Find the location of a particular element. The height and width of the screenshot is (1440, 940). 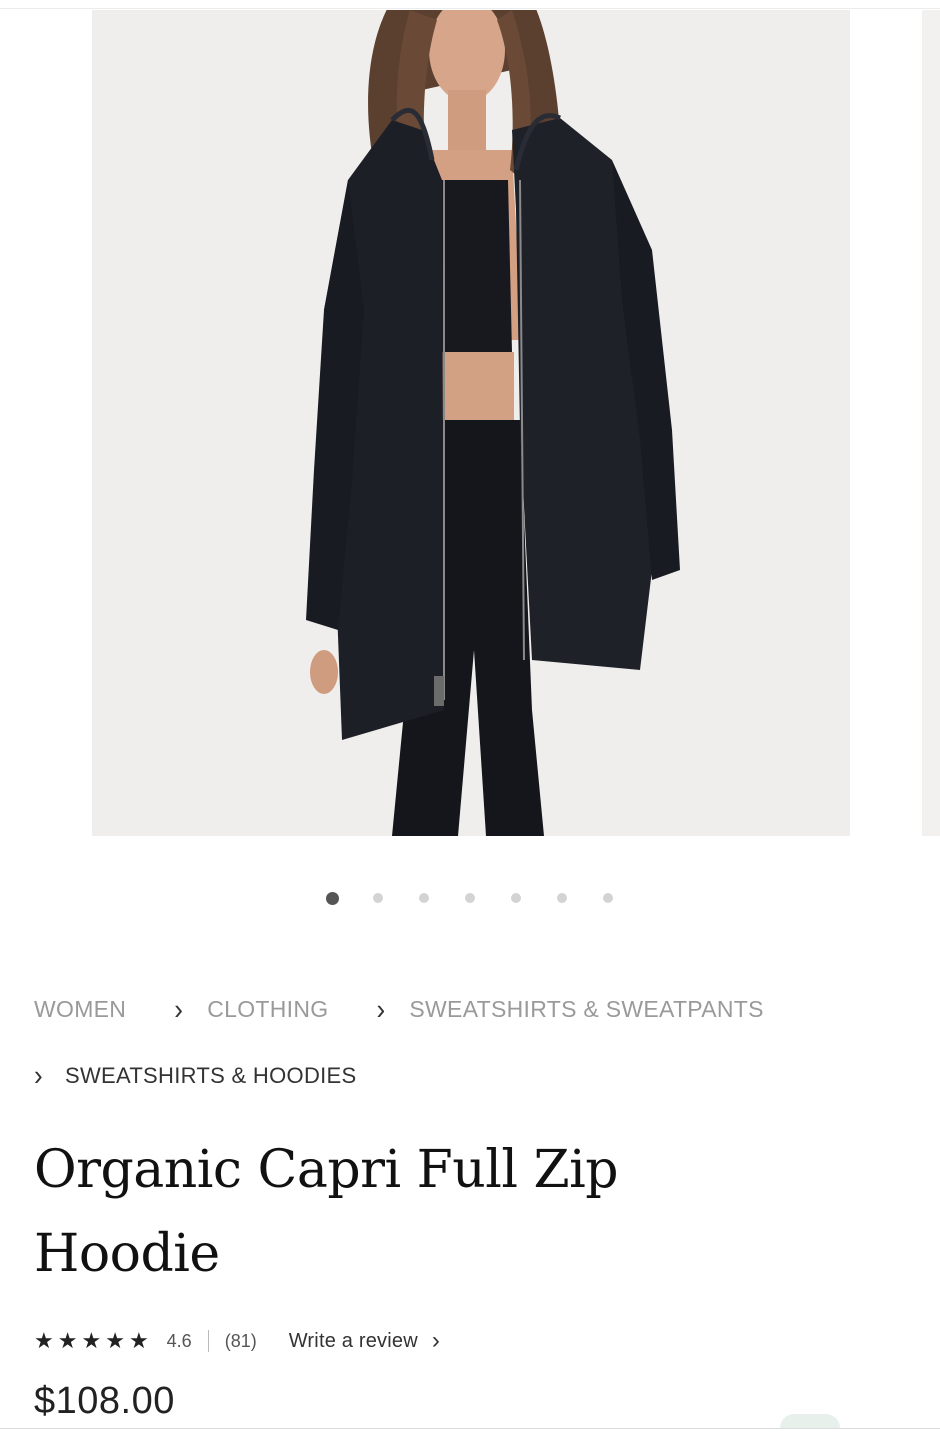

bottom-divider is located at coordinates (470, 1428).